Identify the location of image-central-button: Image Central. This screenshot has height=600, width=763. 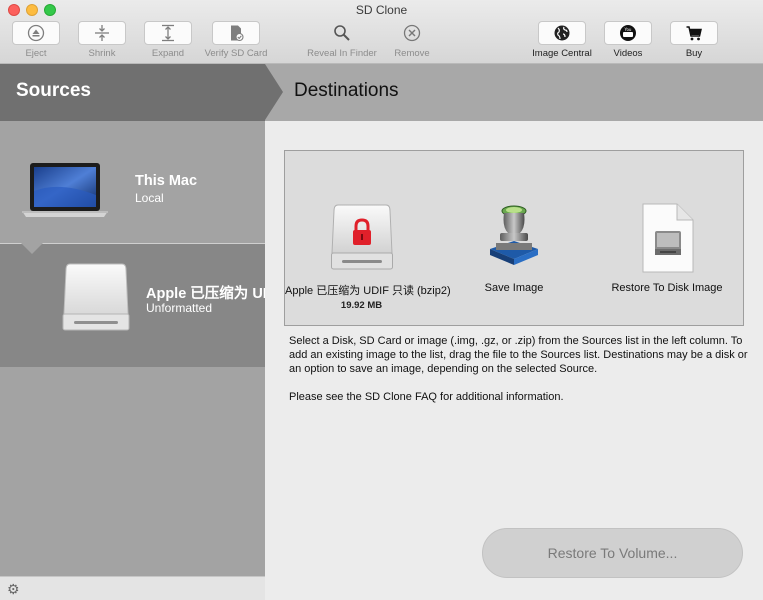
(562, 40).